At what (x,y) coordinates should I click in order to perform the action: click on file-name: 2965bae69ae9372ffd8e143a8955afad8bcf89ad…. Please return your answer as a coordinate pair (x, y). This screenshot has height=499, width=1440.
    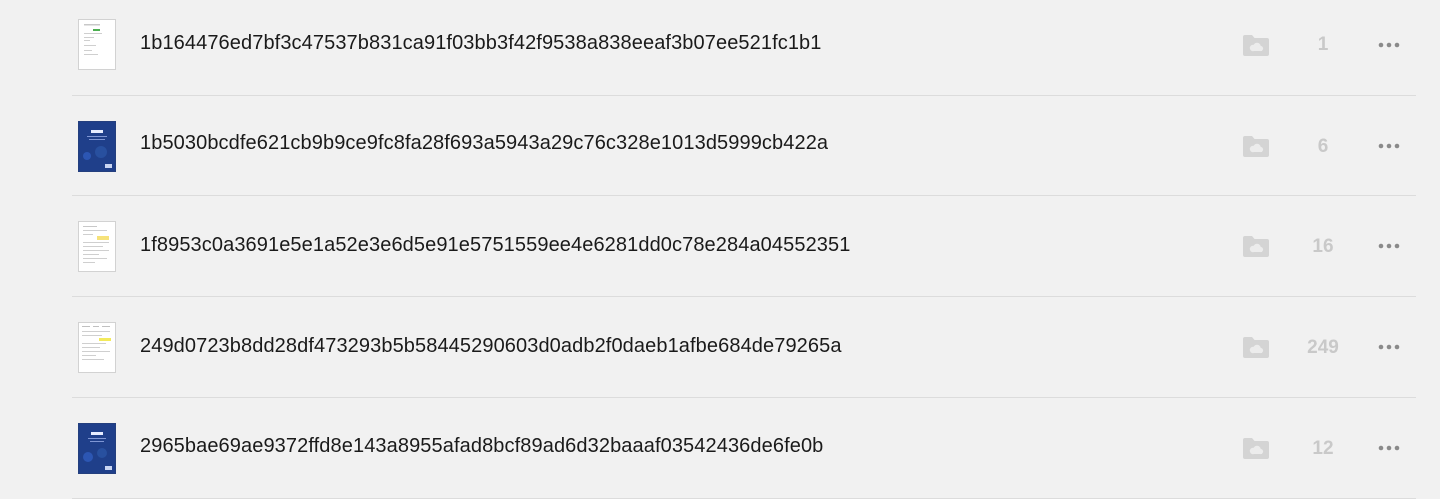
    Looking at the image, I should click on (481, 446).